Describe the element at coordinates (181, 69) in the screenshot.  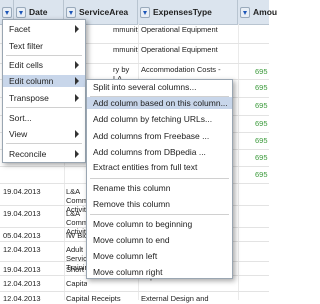
I see `cell-expenses-type: Accommodation Costs -` at that location.